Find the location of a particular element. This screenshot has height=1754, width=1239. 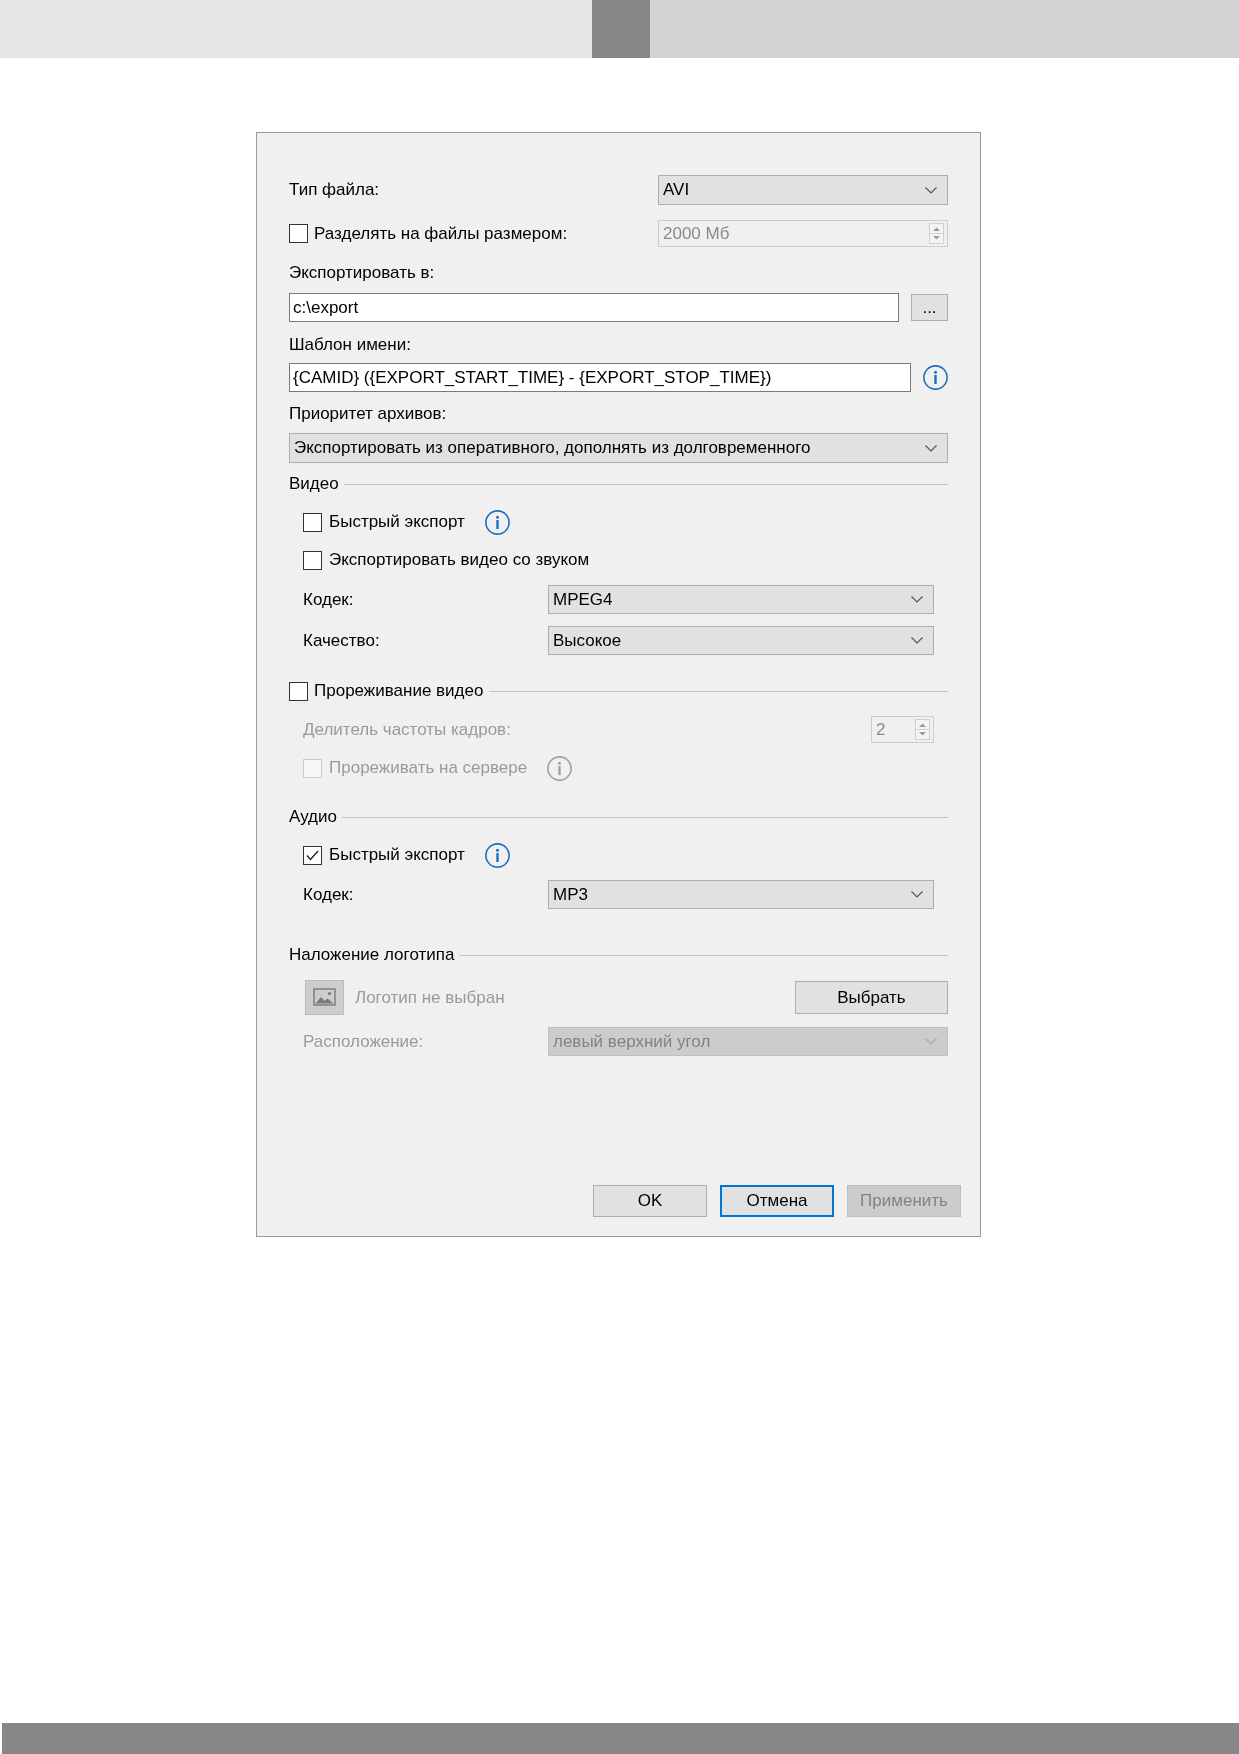

checkmark-icon is located at coordinates (312, 855).